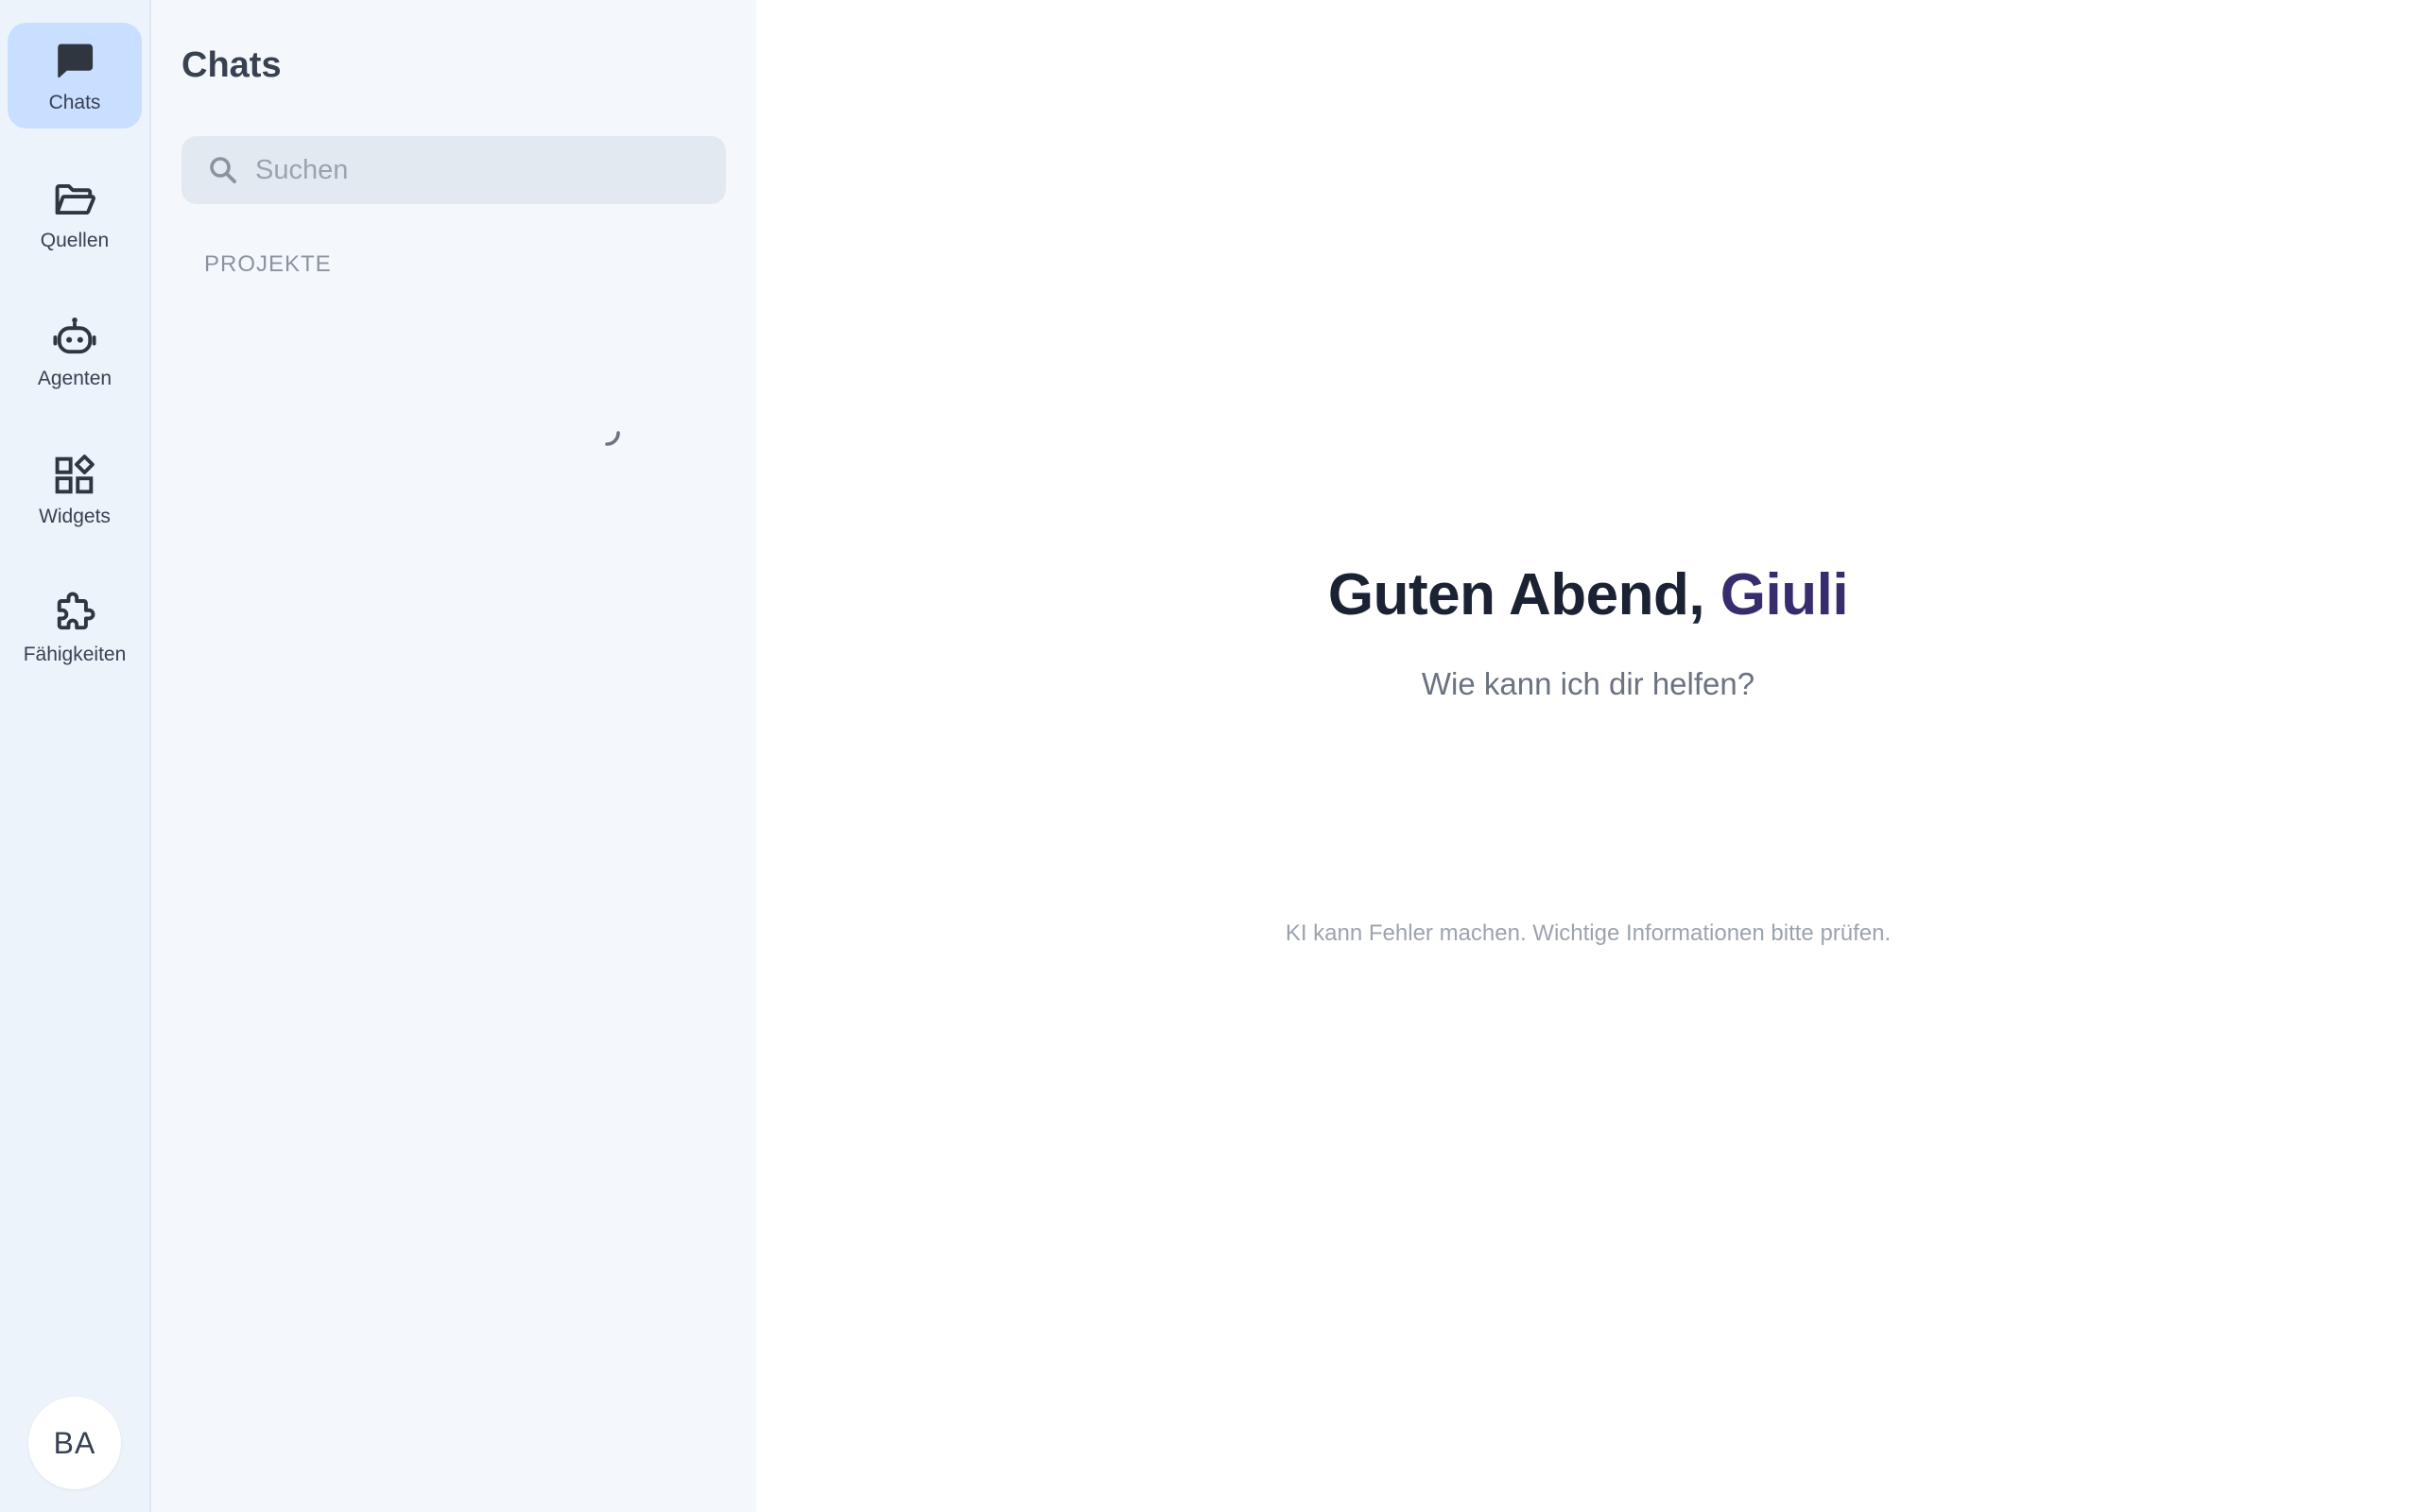 The width and height of the screenshot is (2420, 1512). Describe the element at coordinates (612, 438) in the screenshot. I see `loading-spinner-icon` at that location.